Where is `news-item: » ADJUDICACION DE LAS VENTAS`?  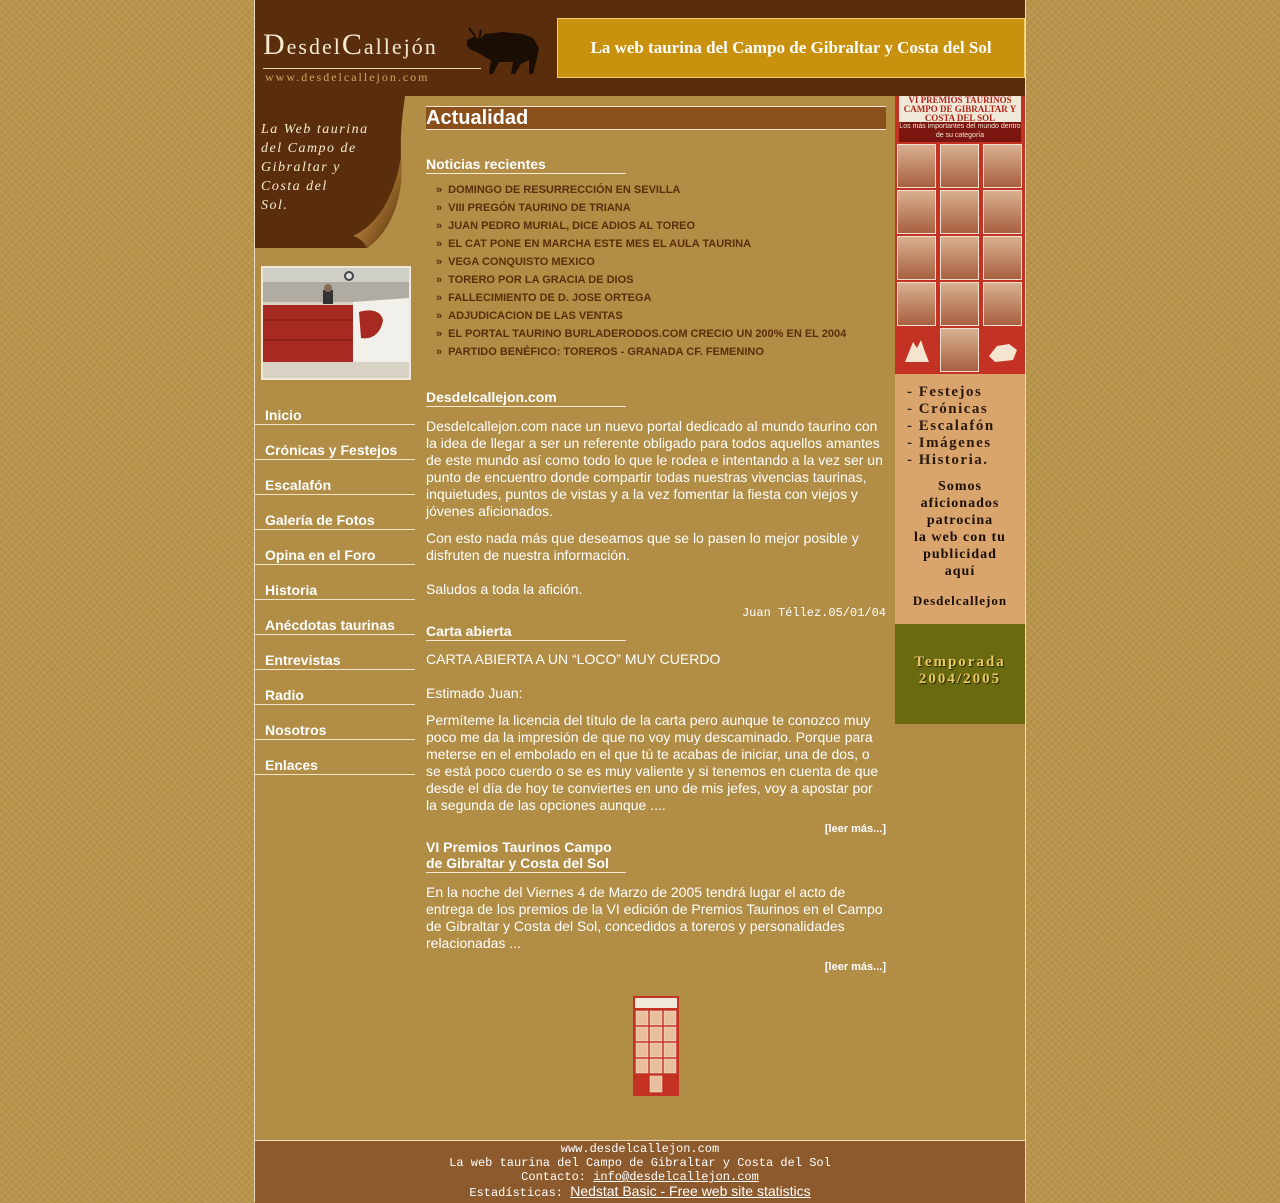 news-item: » ADJUDICACION DE LAS VENTAS is located at coordinates (641, 319).